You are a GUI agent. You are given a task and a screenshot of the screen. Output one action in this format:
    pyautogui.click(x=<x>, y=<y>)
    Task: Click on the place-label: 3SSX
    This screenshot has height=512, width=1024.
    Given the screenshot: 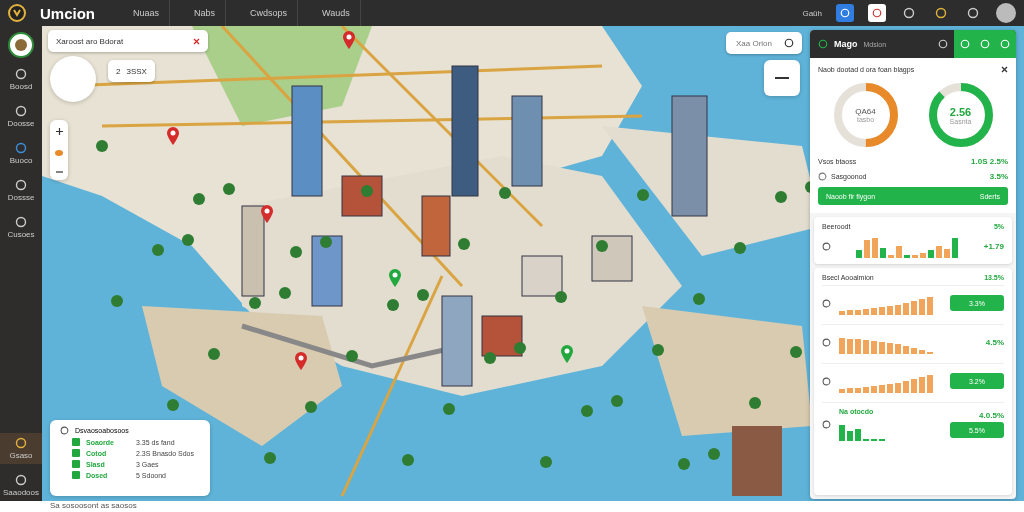 What is the action you would take?
    pyautogui.click(x=136, y=71)
    